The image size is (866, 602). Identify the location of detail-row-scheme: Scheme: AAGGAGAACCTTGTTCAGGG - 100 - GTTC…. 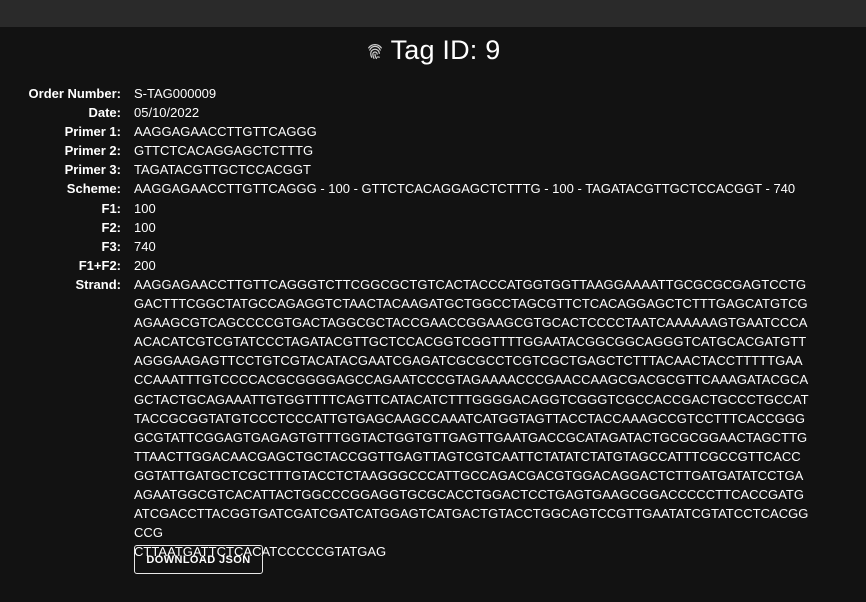
(433, 188).